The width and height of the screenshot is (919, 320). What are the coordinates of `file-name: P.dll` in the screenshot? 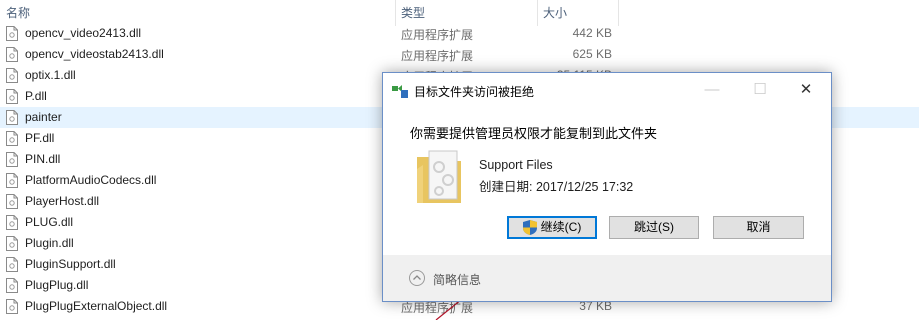 It's located at (36, 96).